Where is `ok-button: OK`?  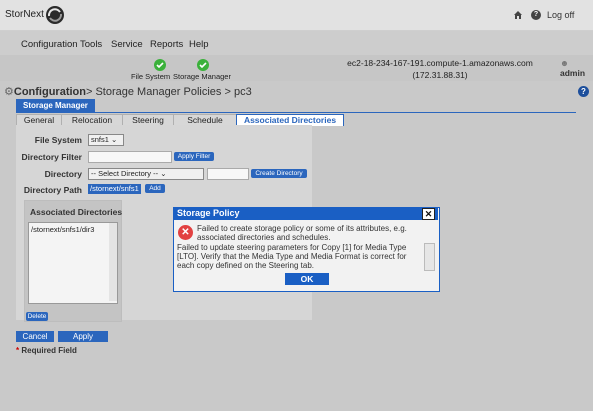 ok-button: OK is located at coordinates (307, 279).